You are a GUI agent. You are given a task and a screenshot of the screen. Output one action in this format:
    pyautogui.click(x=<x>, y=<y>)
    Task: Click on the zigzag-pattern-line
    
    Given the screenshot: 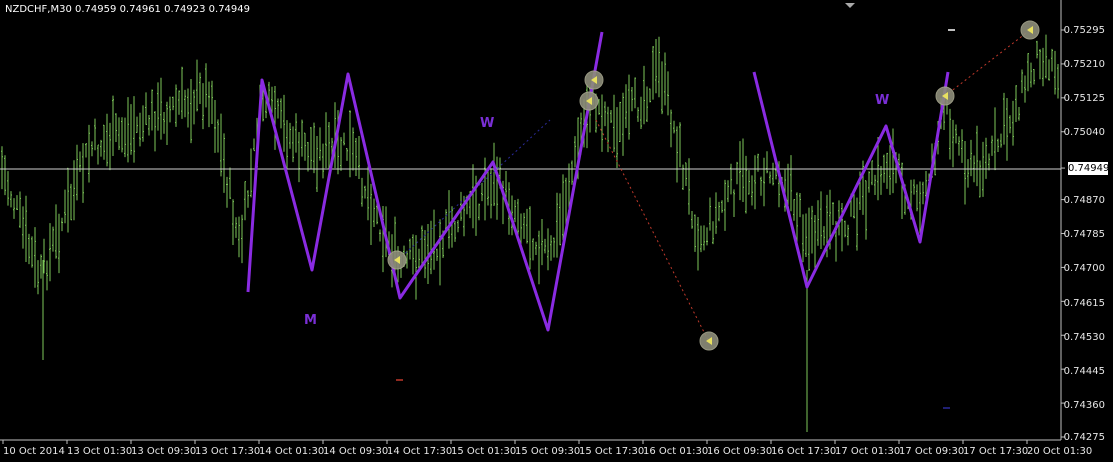 What is the action you would take?
    pyautogui.click(x=851, y=180)
    